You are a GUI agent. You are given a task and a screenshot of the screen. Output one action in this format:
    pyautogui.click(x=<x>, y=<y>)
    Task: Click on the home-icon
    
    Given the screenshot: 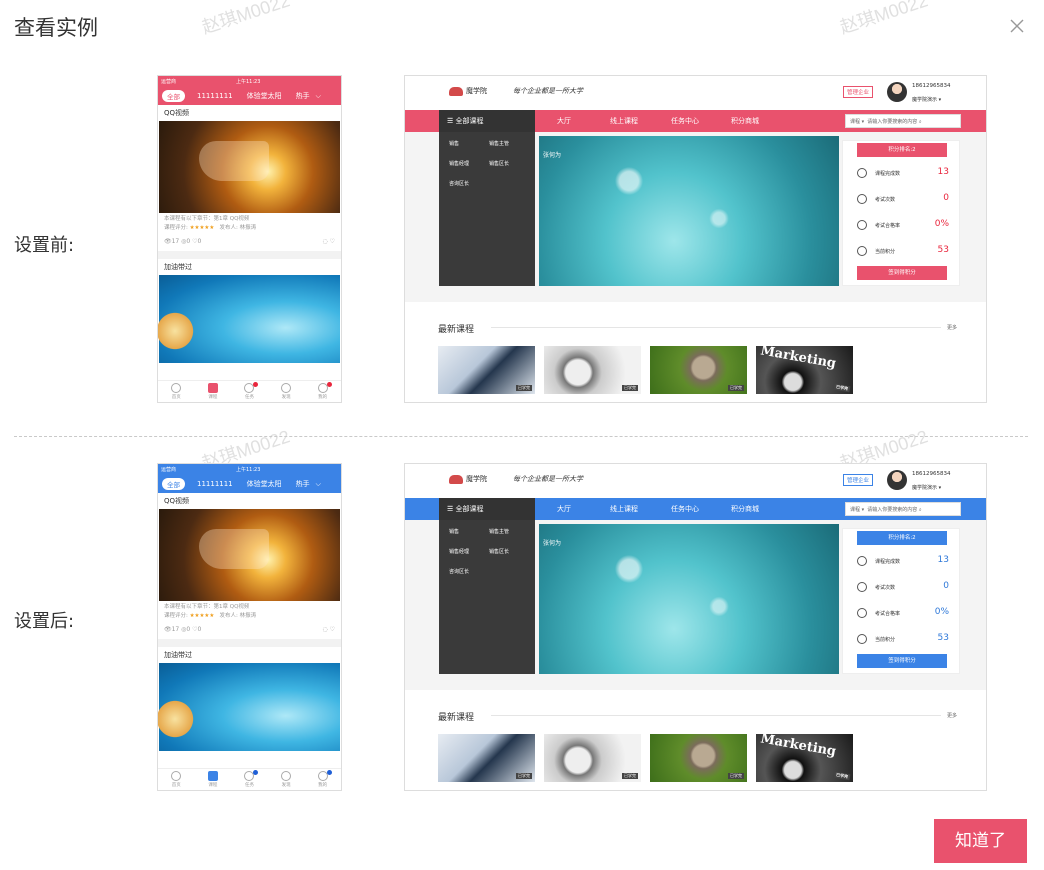 What is the action you would take?
    pyautogui.click(x=176, y=776)
    